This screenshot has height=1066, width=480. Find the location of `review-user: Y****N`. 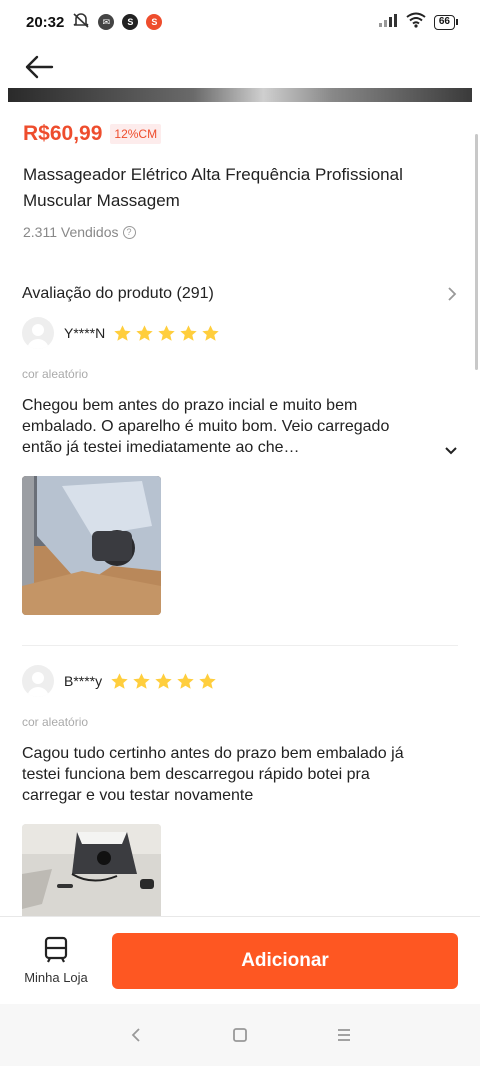

review-user: Y****N is located at coordinates (240, 333).